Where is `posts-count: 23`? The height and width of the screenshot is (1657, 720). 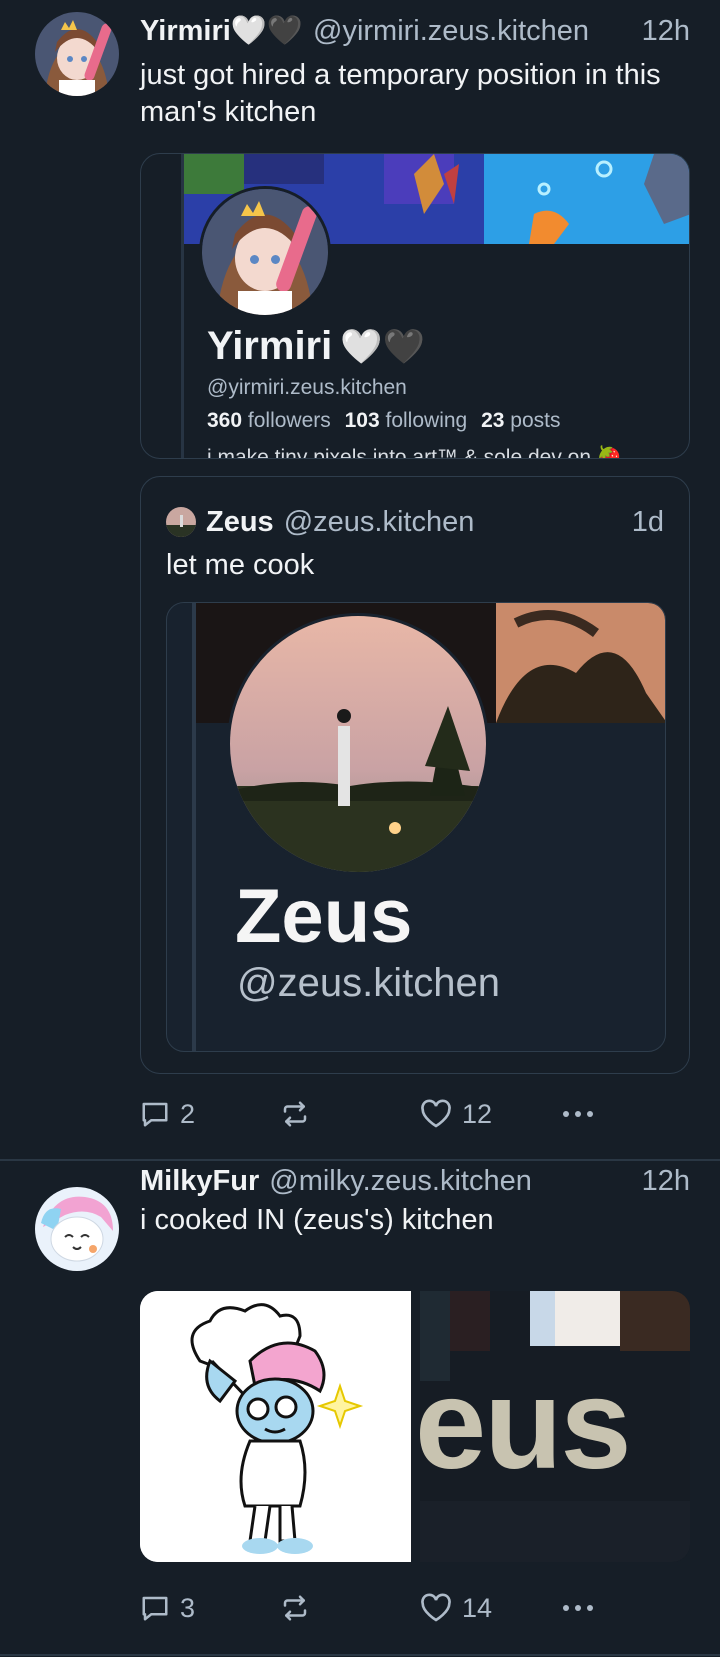 posts-count: 23 is located at coordinates (493, 420).